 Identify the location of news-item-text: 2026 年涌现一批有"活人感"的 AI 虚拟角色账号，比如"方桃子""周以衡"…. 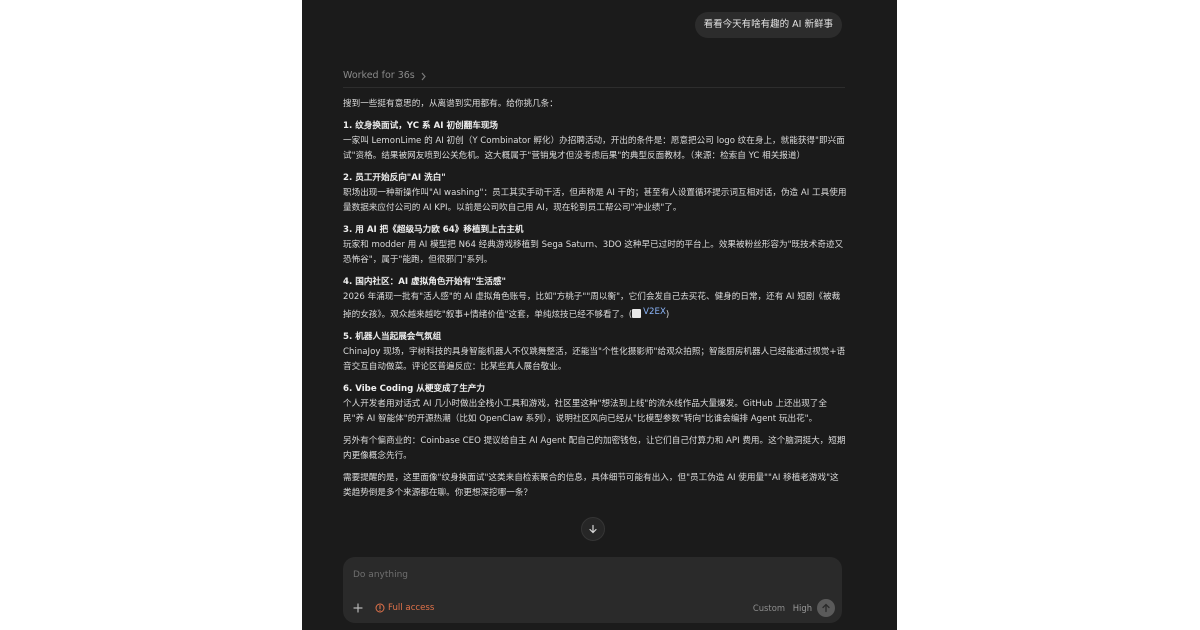
(592, 306).